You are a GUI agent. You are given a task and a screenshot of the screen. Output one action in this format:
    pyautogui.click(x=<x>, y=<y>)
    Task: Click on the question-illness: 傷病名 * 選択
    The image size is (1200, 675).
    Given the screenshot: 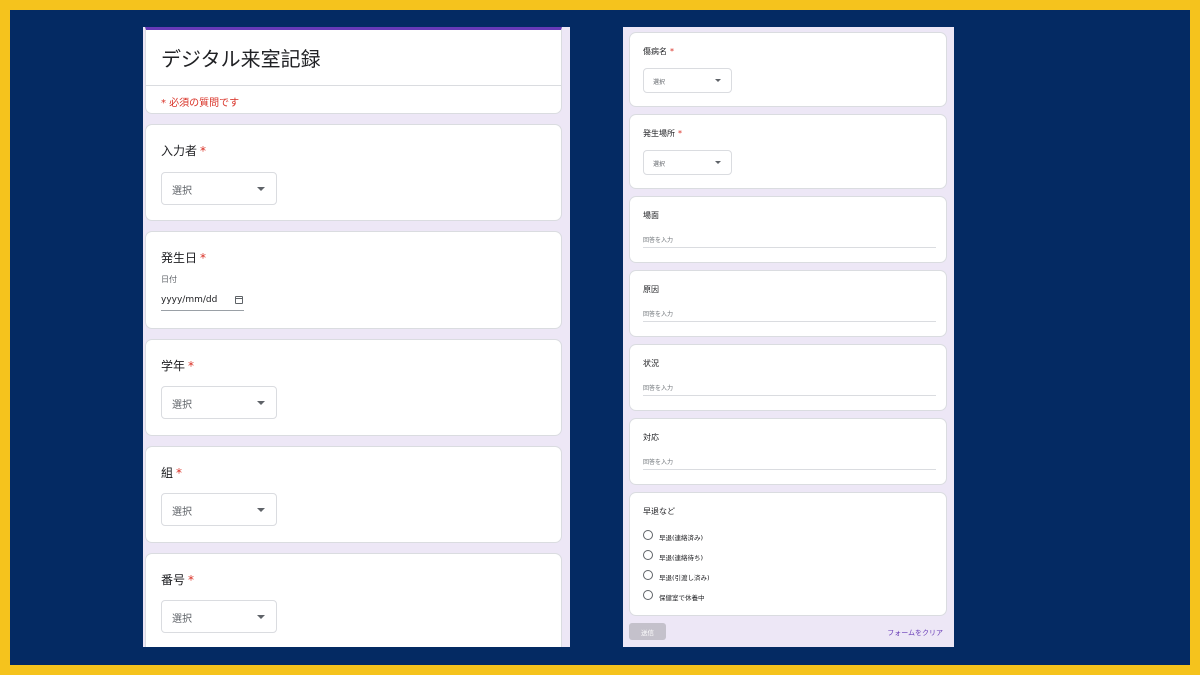 What is the action you would take?
    pyautogui.click(x=788, y=69)
    